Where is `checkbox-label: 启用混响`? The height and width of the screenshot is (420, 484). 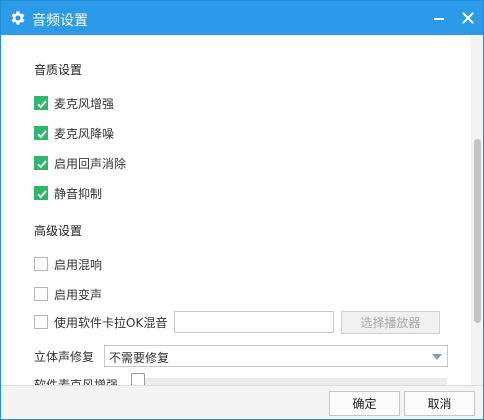
checkbox-label: 启用混响 is located at coordinates (78, 264).